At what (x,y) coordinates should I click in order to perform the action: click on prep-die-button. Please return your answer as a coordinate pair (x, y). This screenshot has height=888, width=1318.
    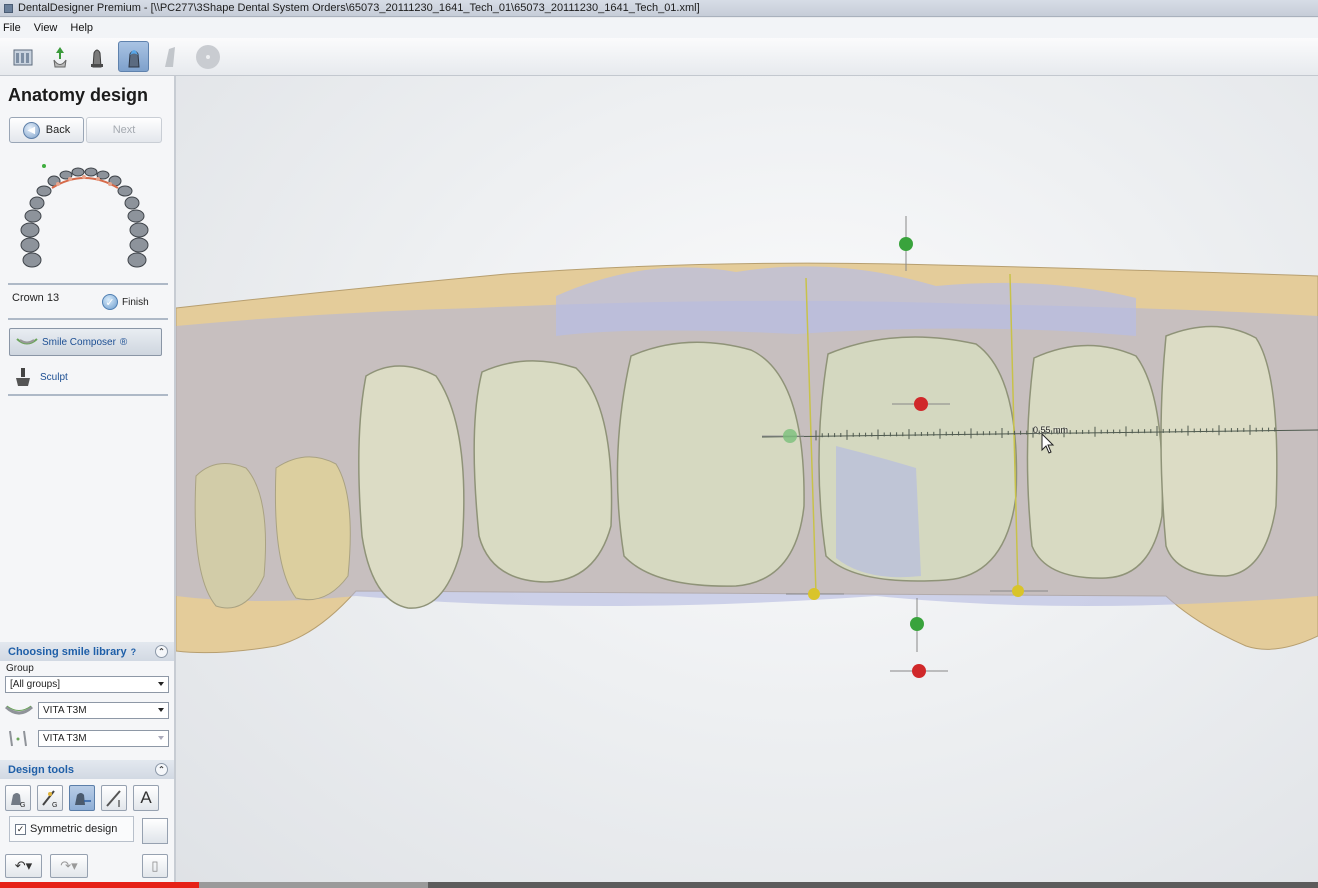
    Looking at the image, I should click on (96, 56).